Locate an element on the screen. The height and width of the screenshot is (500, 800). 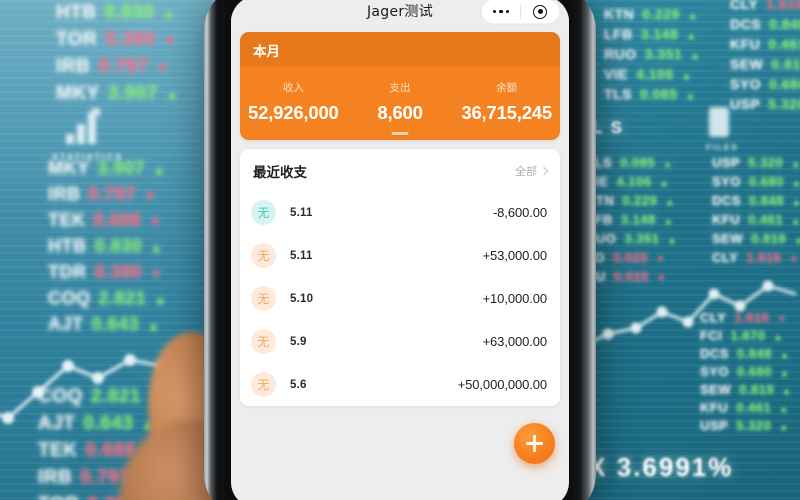
ticker-row: SYO 0.680 ▲ is located at coordinates (756, 181).